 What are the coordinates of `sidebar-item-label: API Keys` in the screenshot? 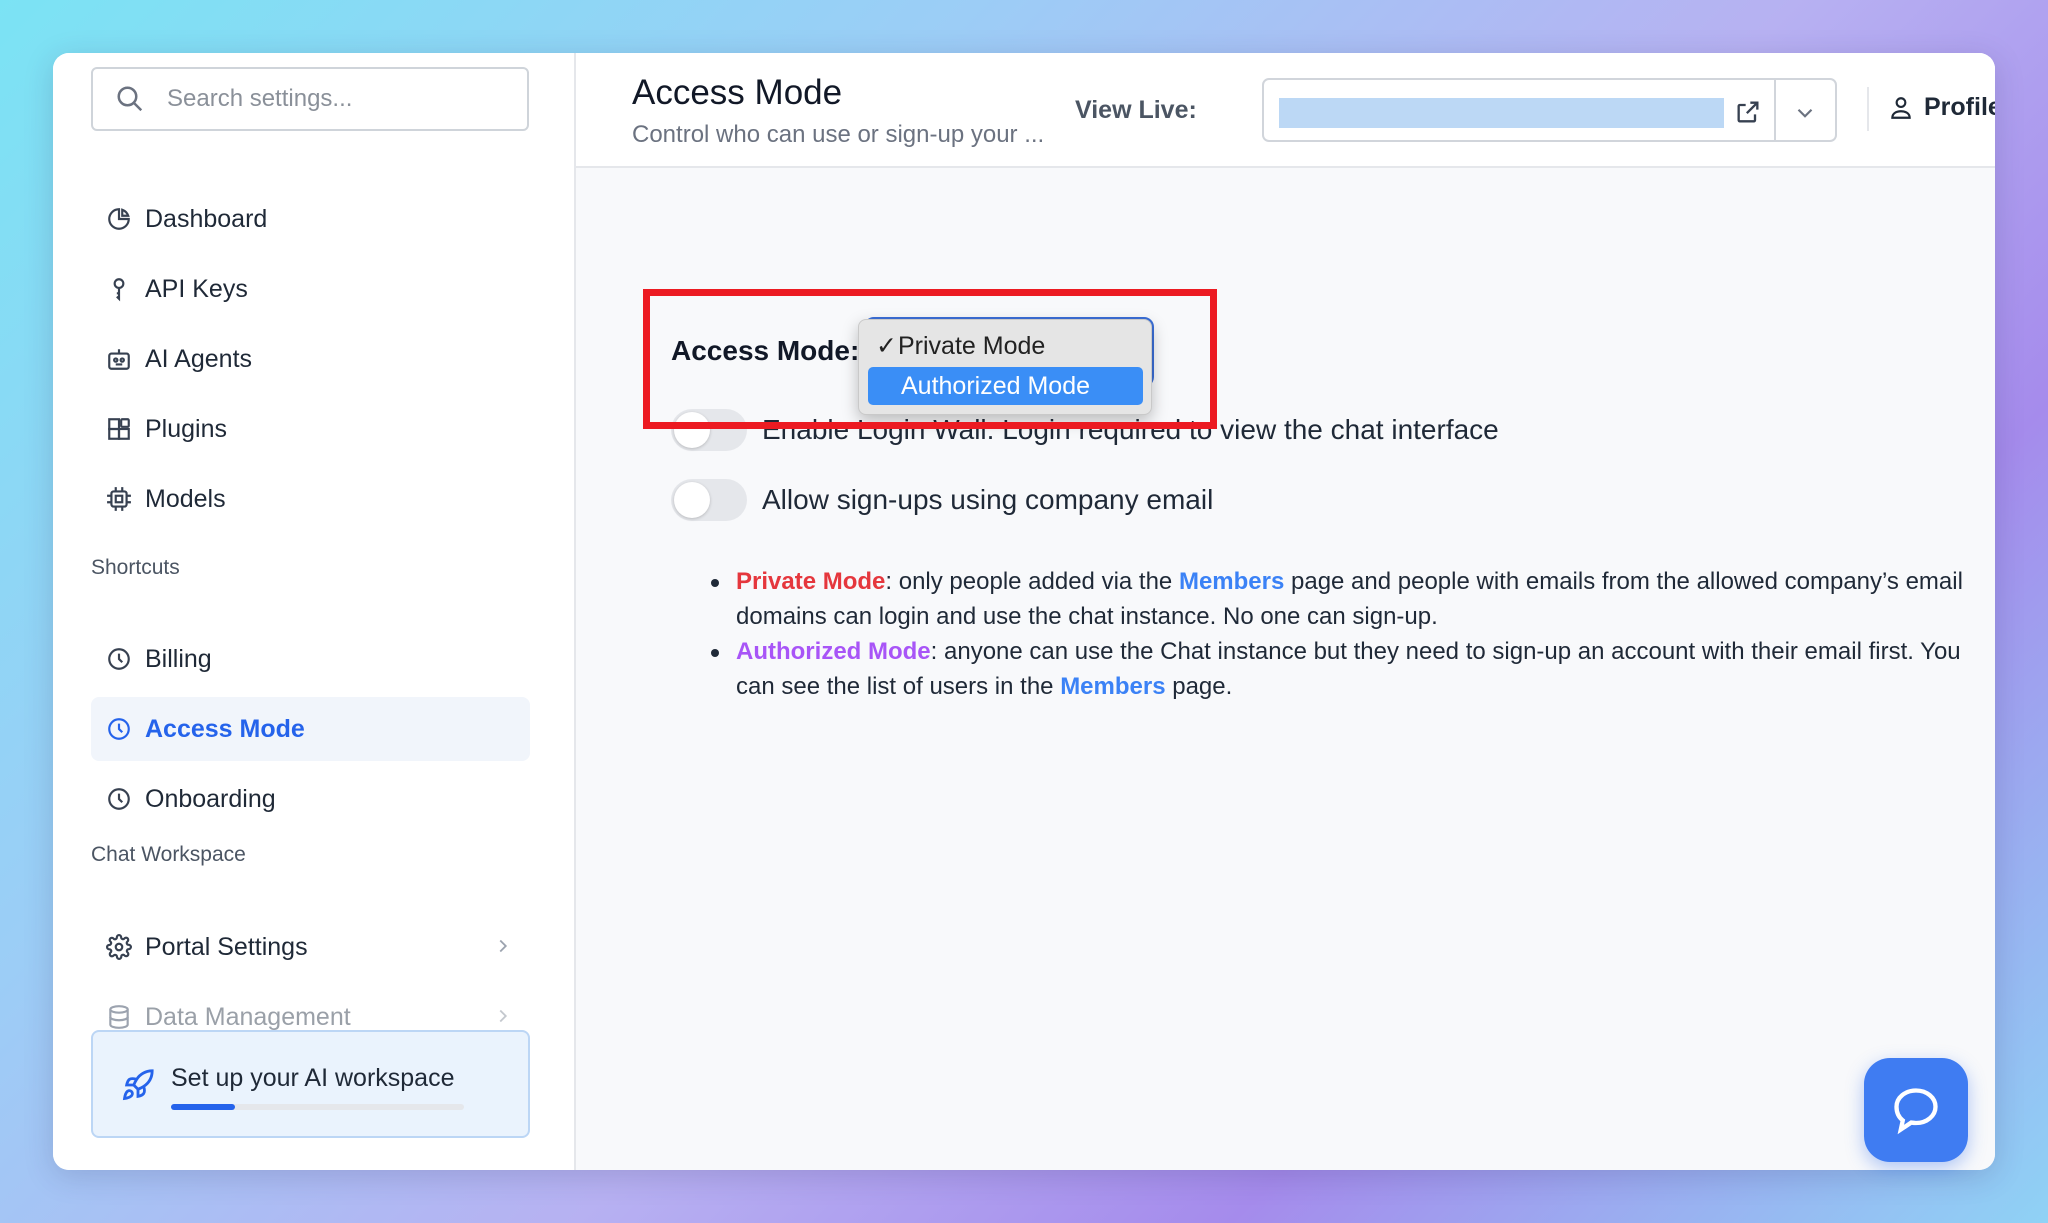 It's located at (196, 288).